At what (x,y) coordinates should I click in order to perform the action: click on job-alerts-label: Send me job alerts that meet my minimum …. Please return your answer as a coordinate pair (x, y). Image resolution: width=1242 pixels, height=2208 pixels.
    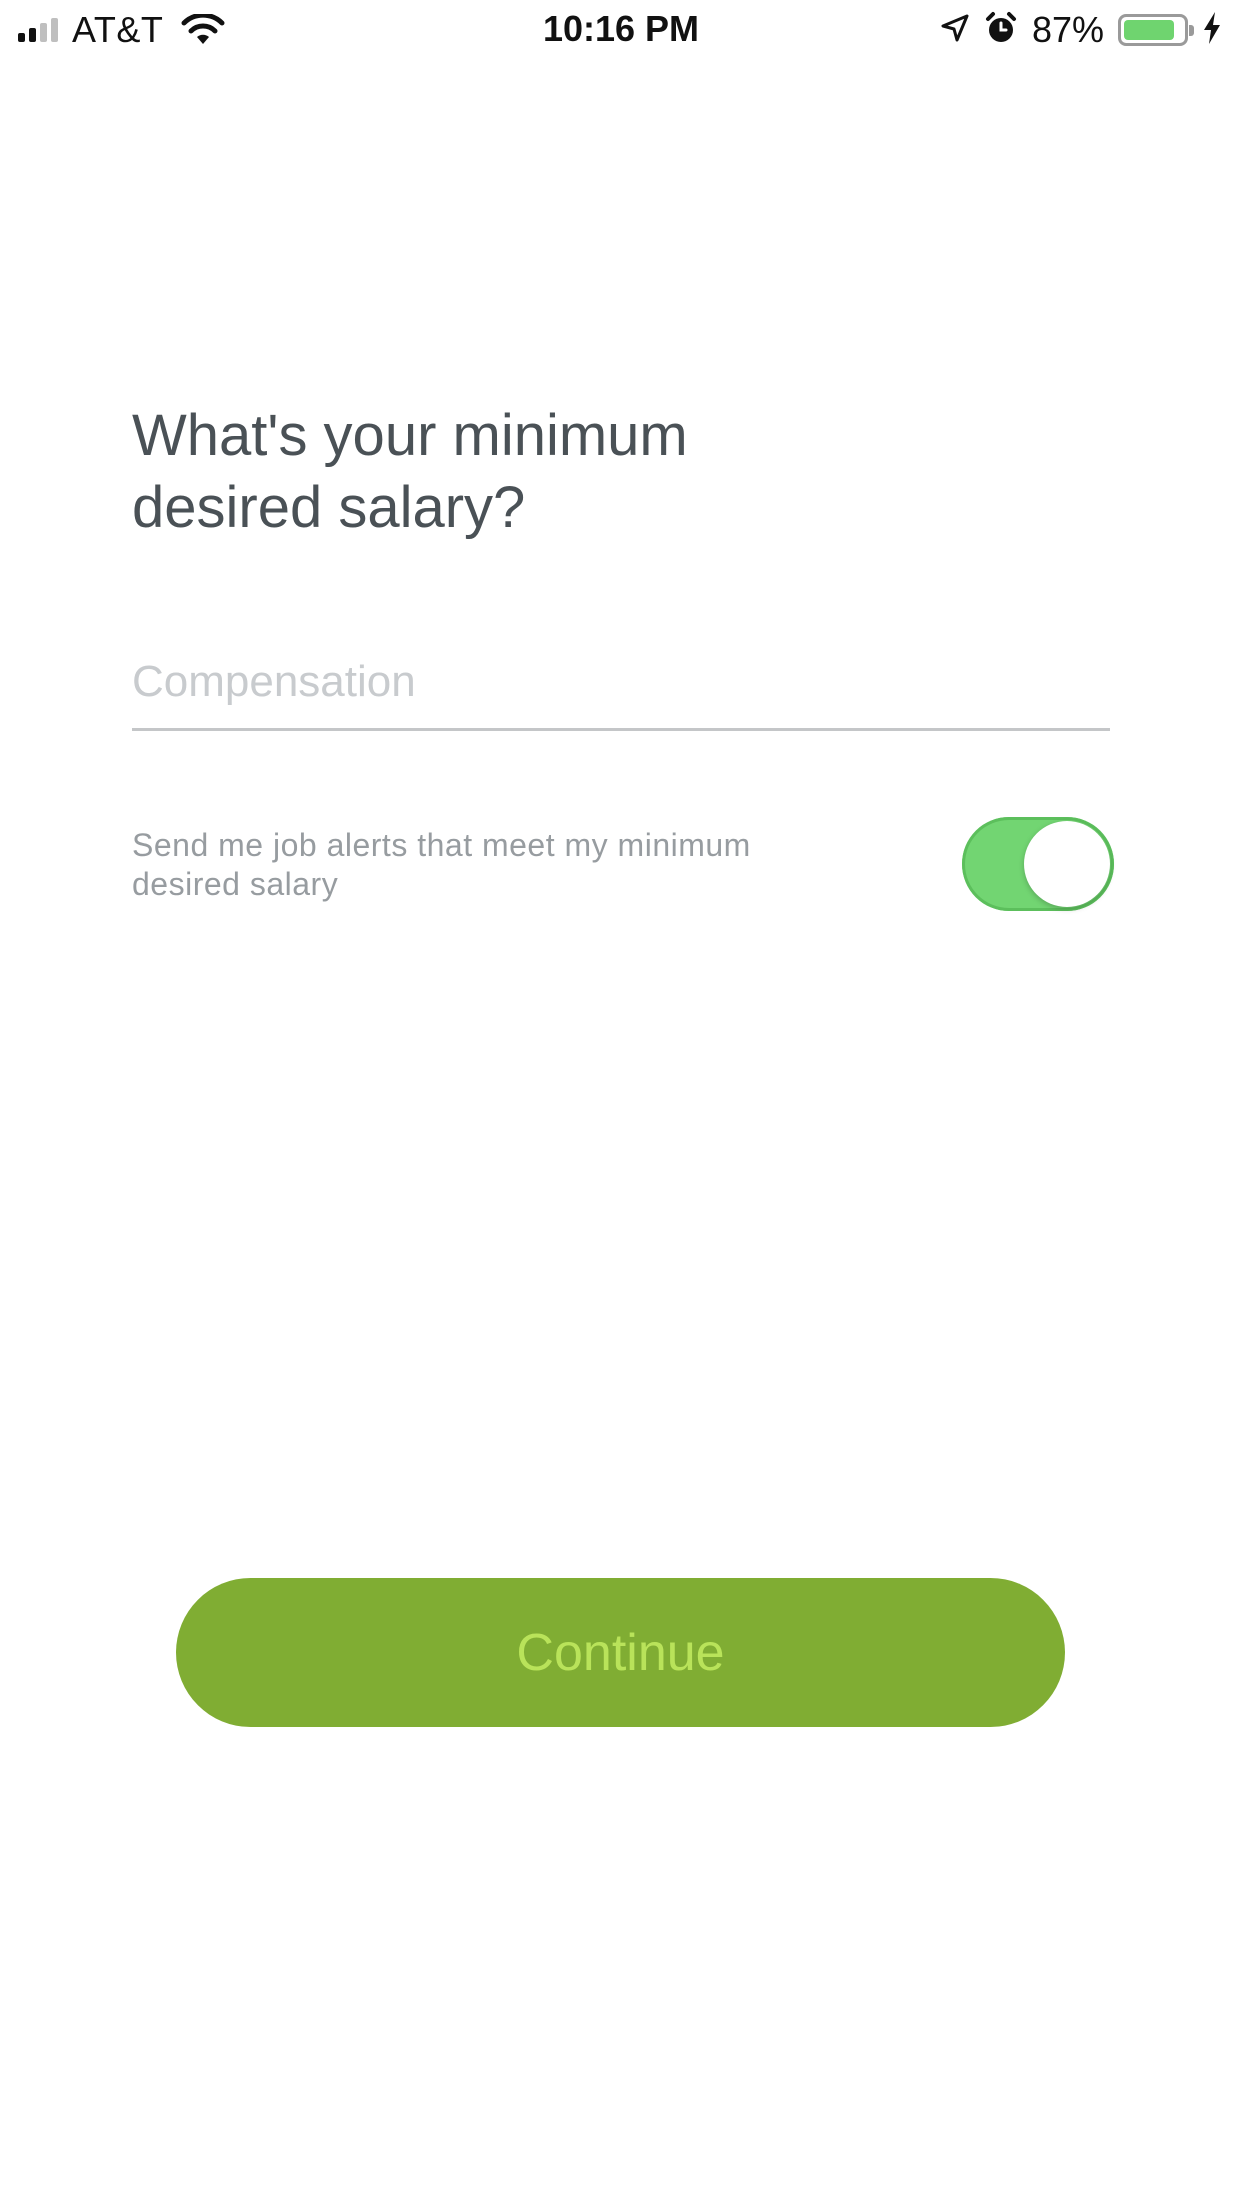
    Looking at the image, I should click on (441, 864).